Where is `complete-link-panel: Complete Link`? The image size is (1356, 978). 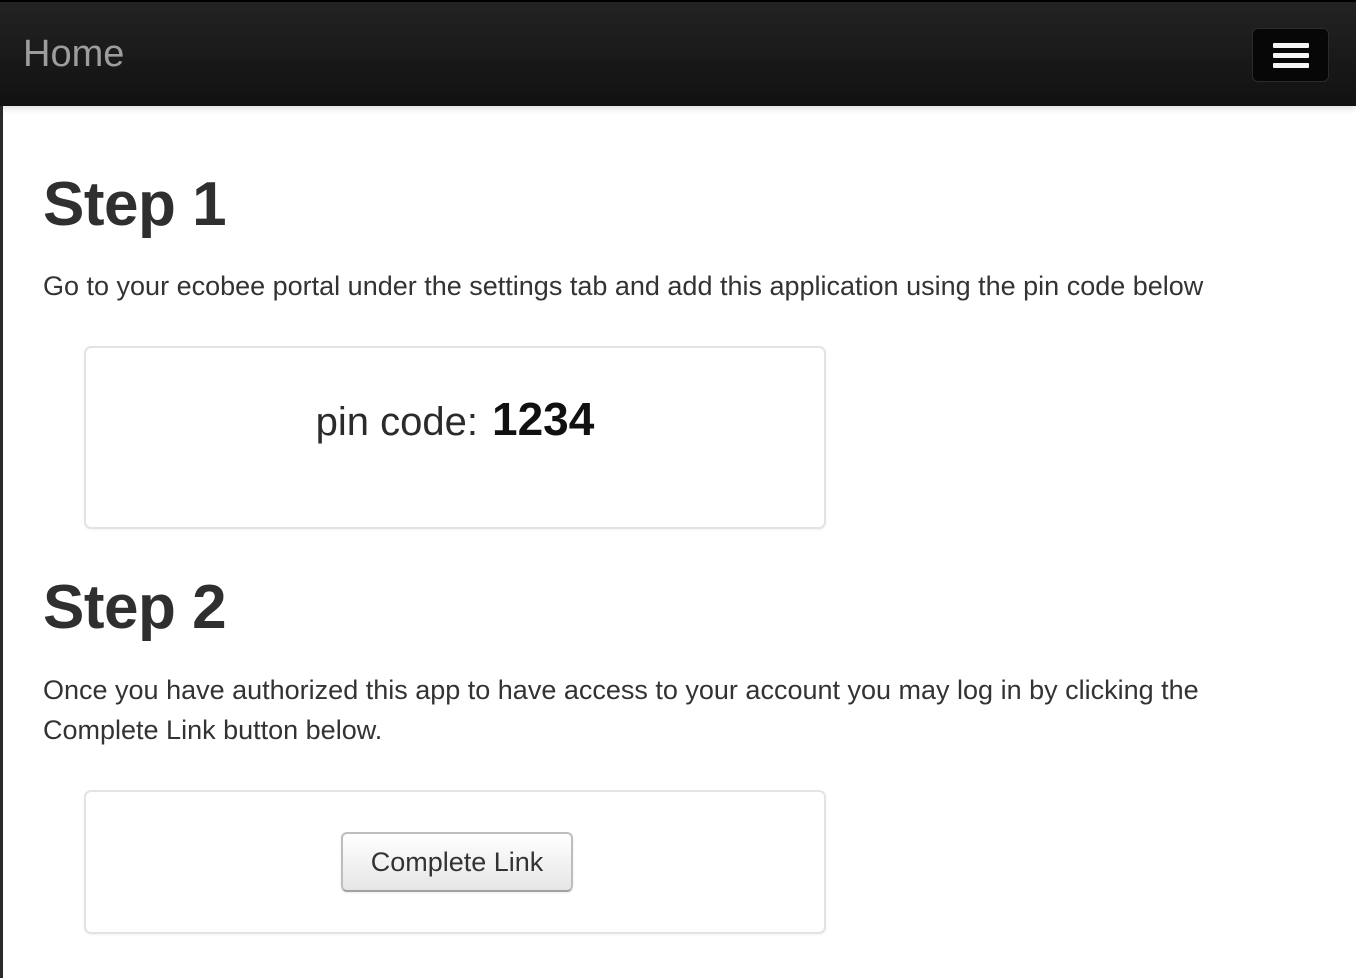
complete-link-panel: Complete Link is located at coordinates (455, 862).